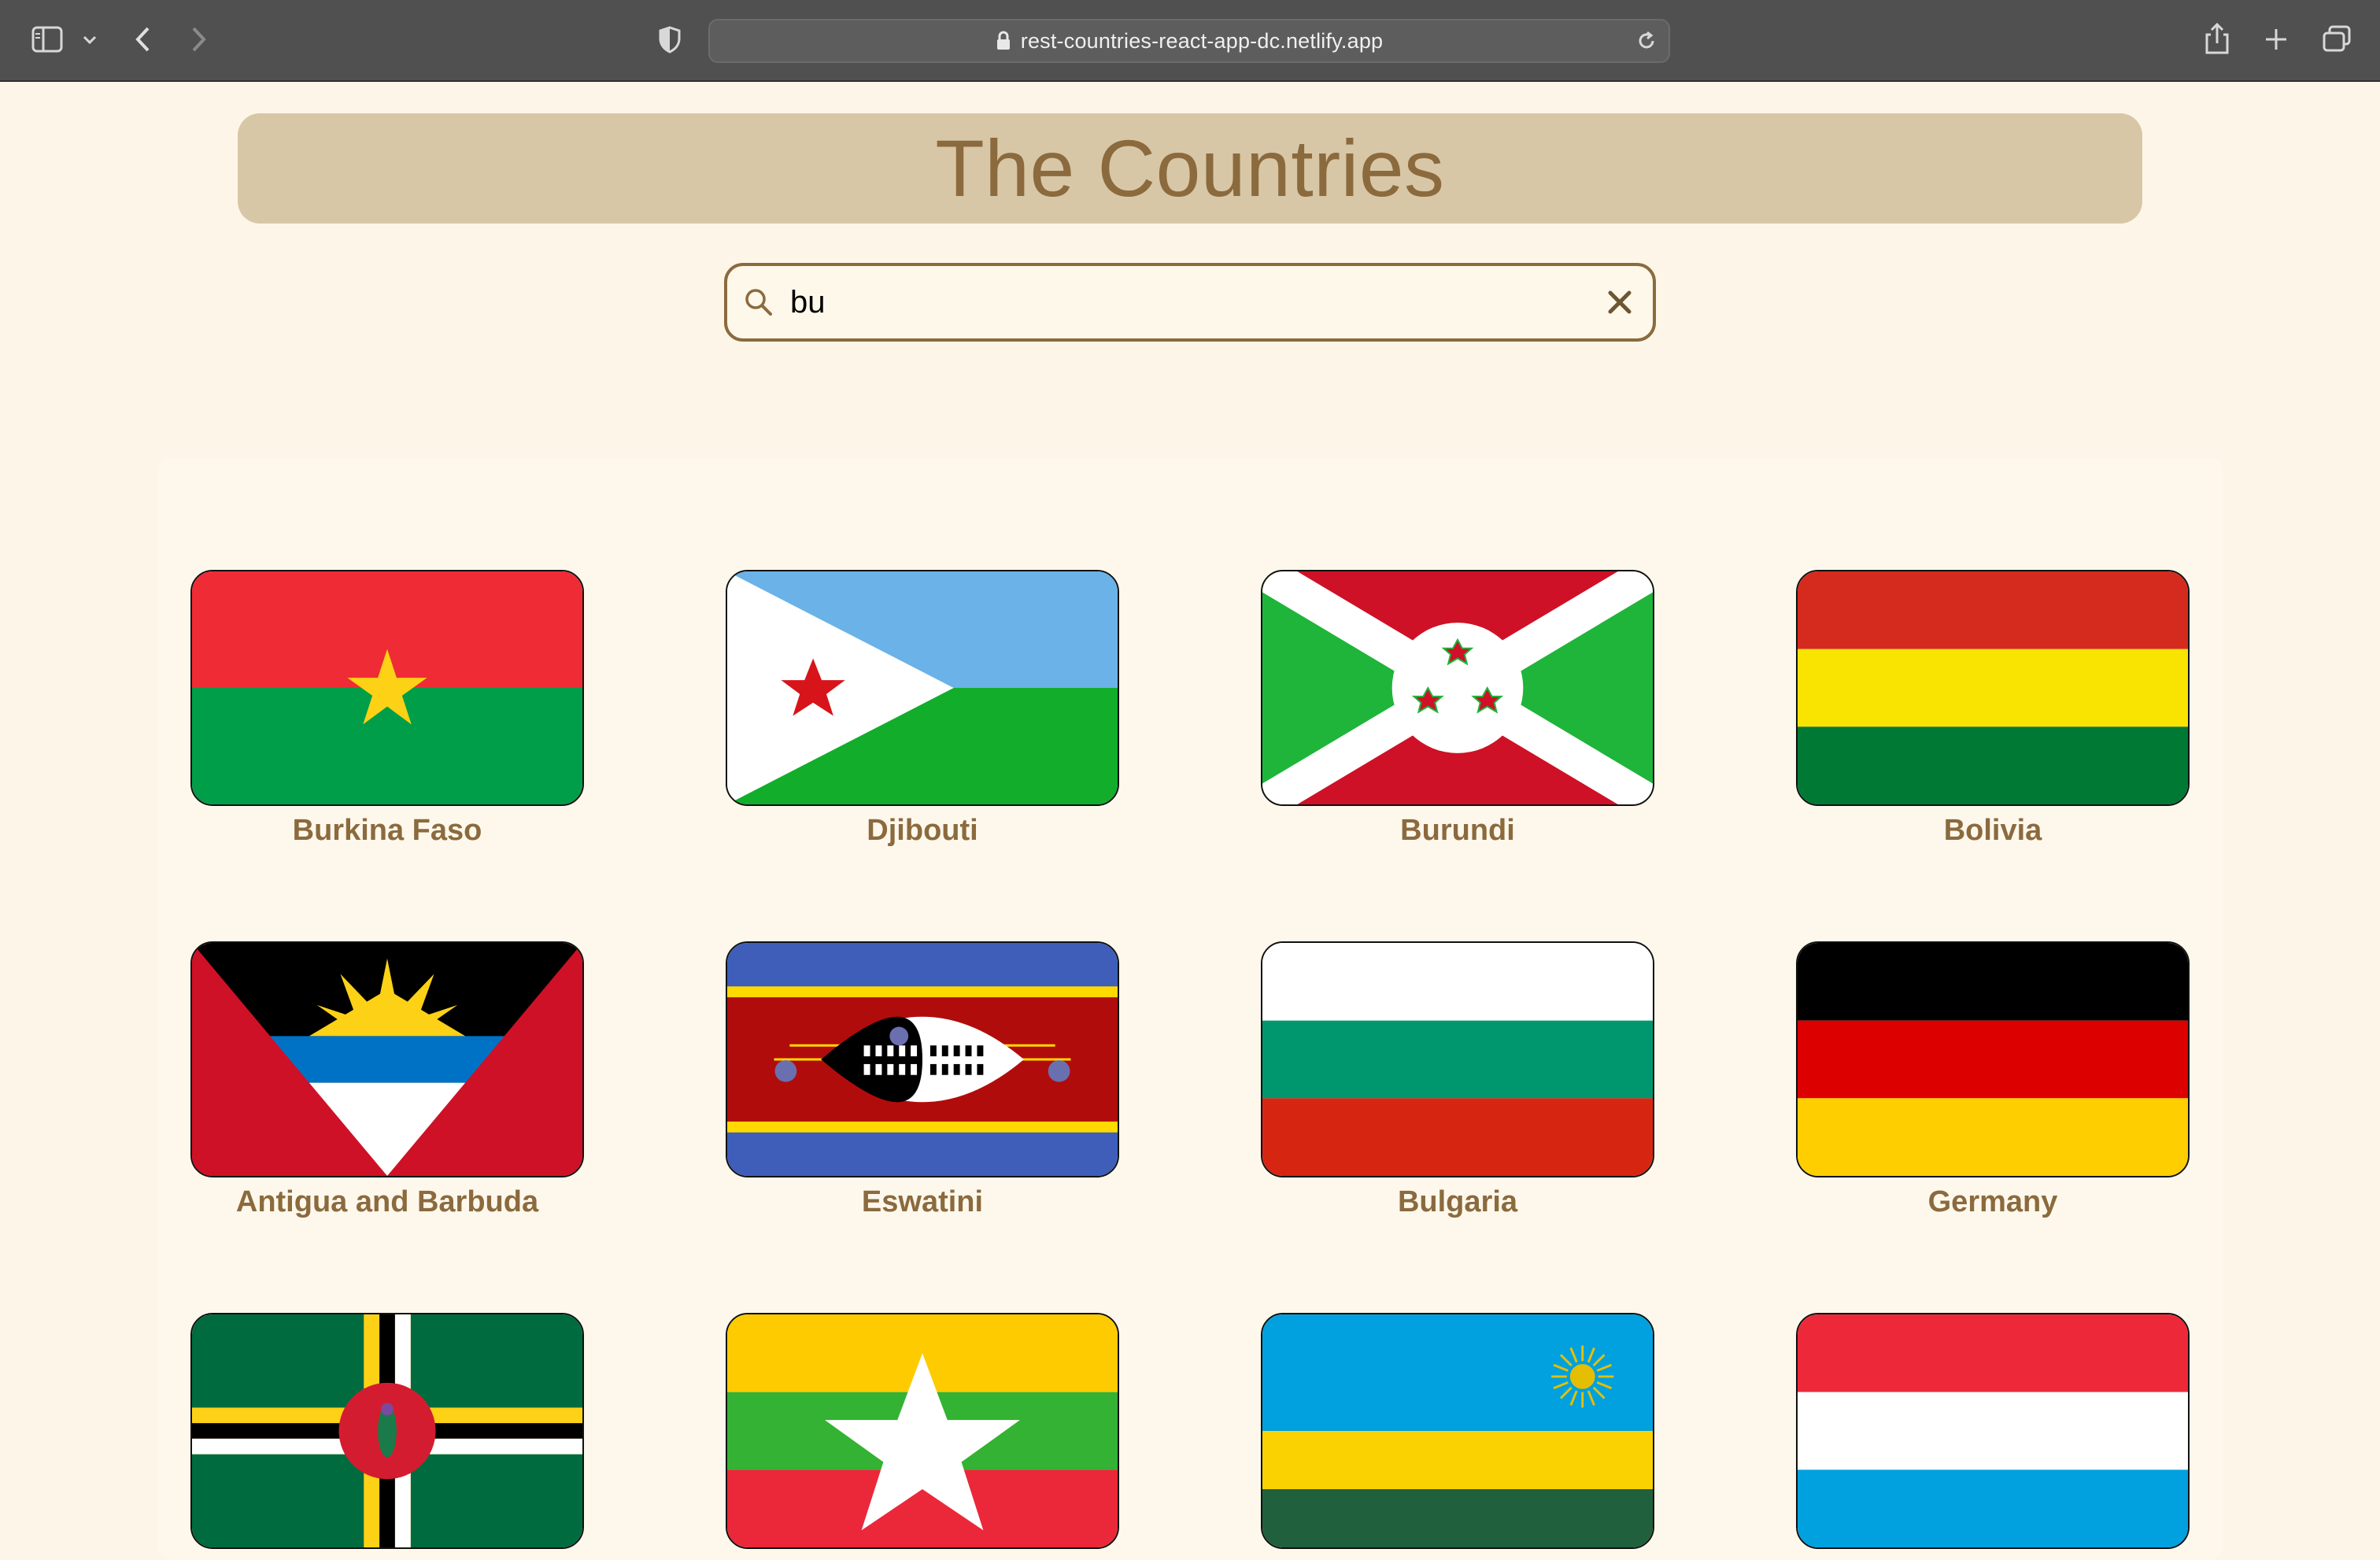 This screenshot has width=2380, height=1560. What do you see at coordinates (387, 830) in the screenshot?
I see `country-name: Burkina Faso` at bounding box center [387, 830].